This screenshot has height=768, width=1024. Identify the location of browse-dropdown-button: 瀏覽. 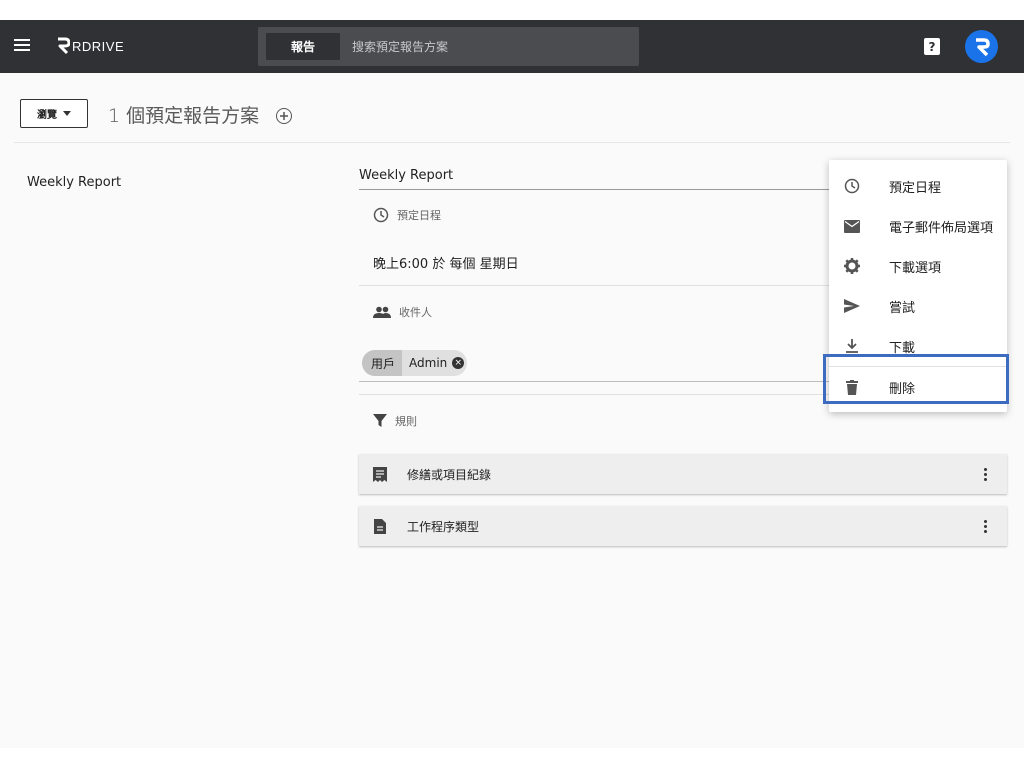
(54, 113).